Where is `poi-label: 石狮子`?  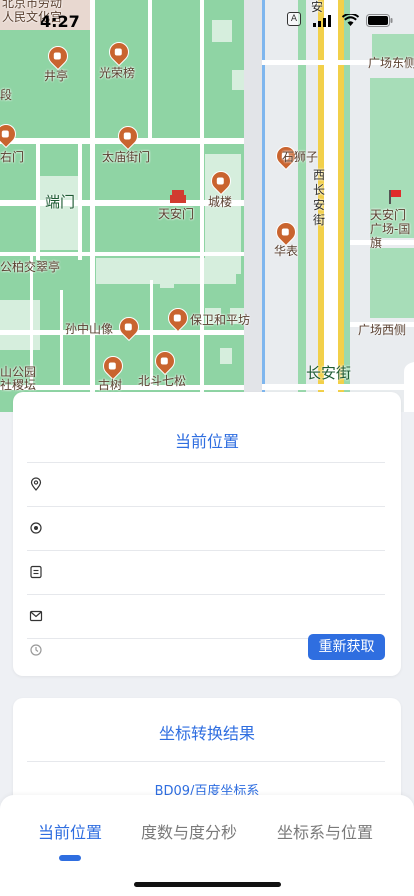
poi-label: 石狮子 is located at coordinates (300, 157).